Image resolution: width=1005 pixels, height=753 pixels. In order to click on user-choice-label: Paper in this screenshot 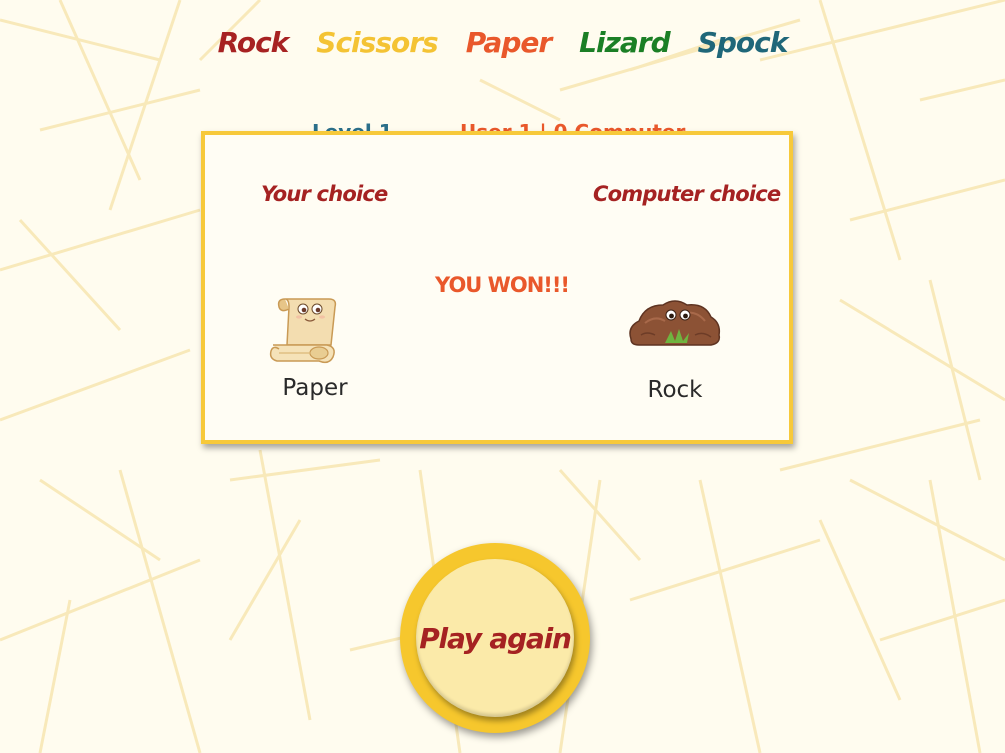, I will do `click(315, 388)`.